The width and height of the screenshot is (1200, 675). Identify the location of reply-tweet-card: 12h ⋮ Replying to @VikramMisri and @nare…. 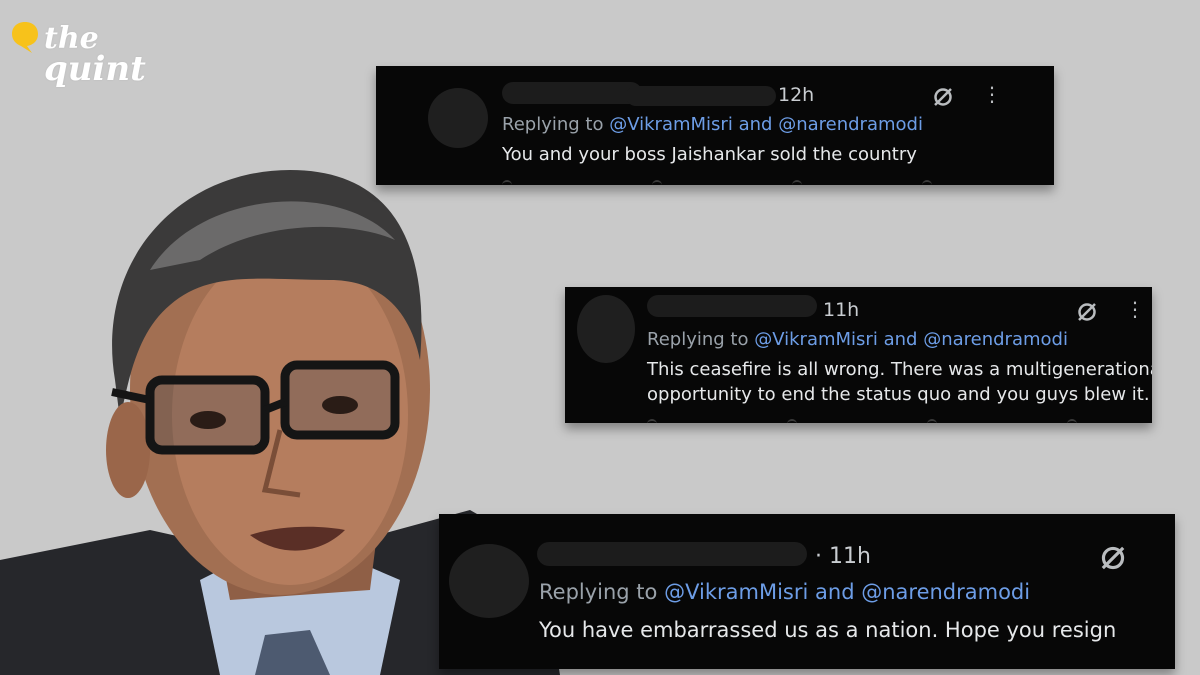
(715, 125).